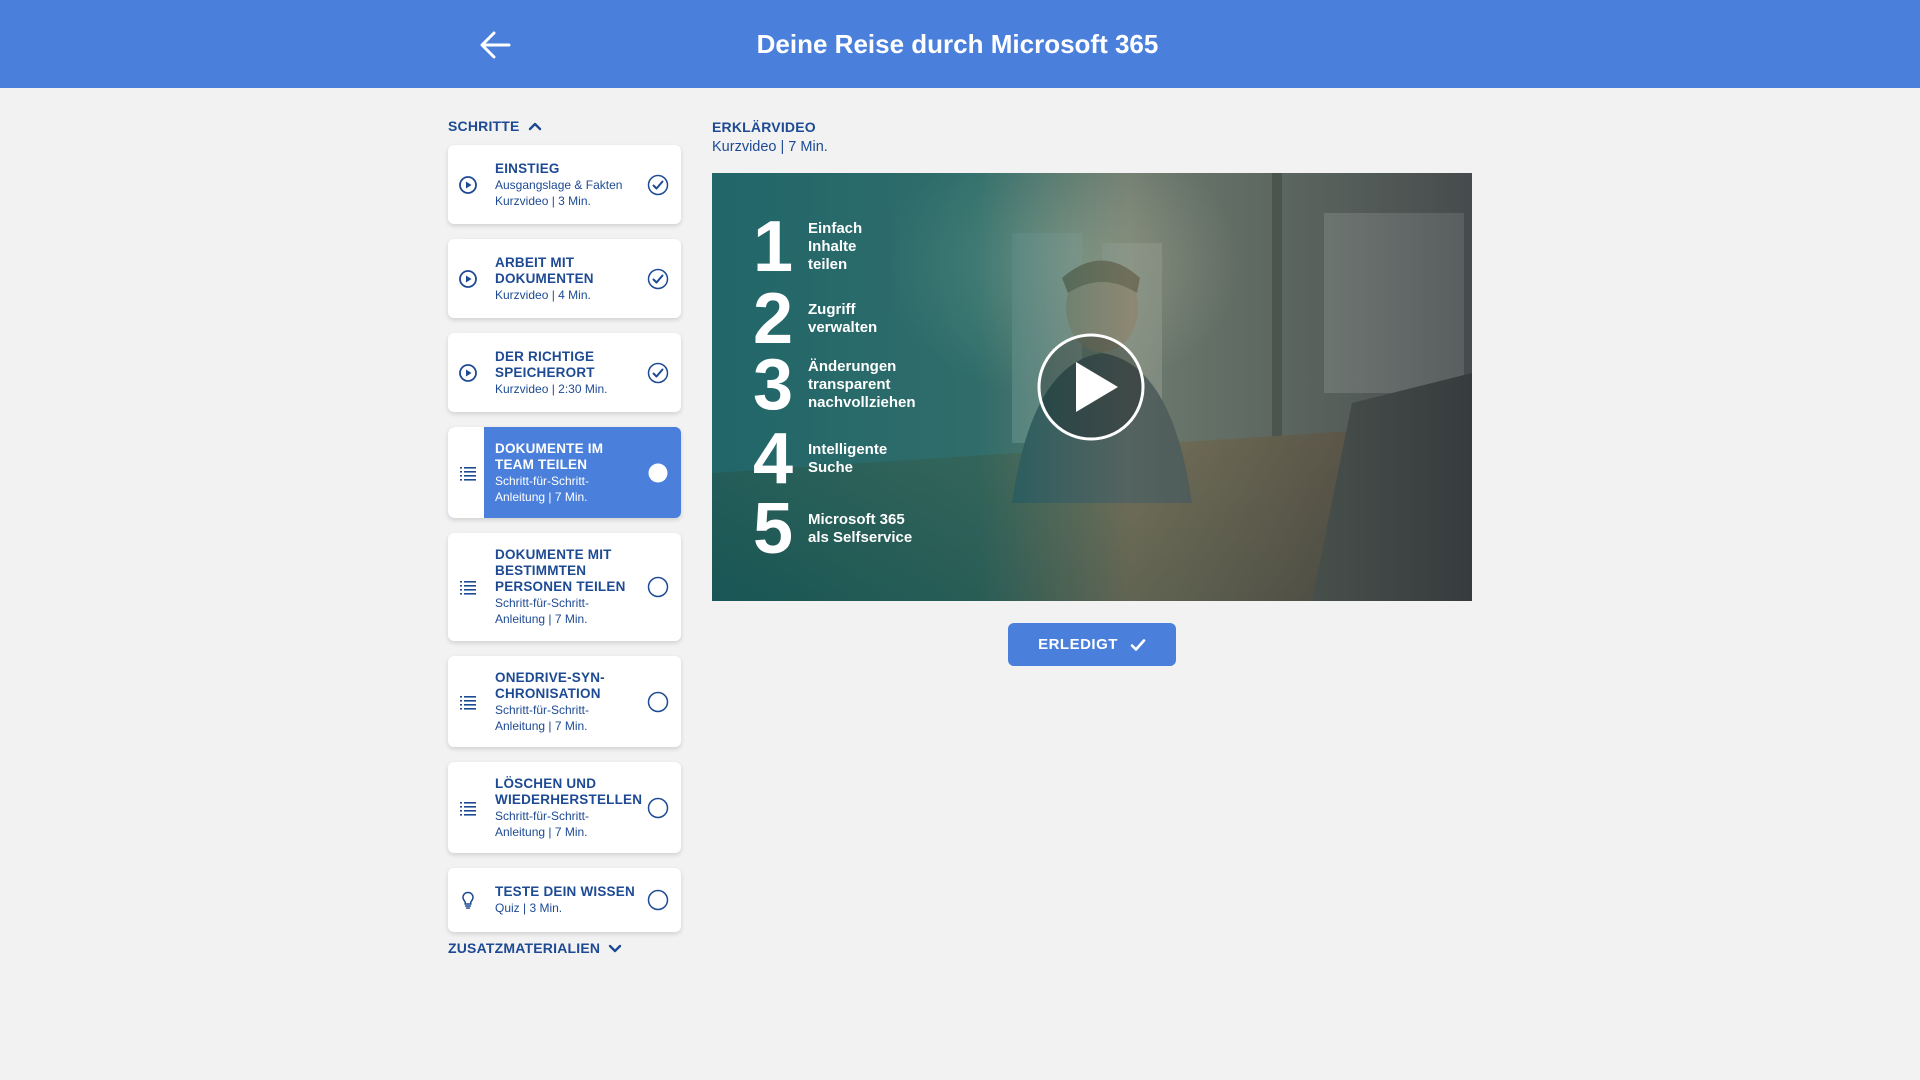 This screenshot has width=1920, height=1080. Describe the element at coordinates (770, 138) in the screenshot. I see `content-header: ERKLÄRVIDEO Kurzvideo | 7 Min.` at that location.